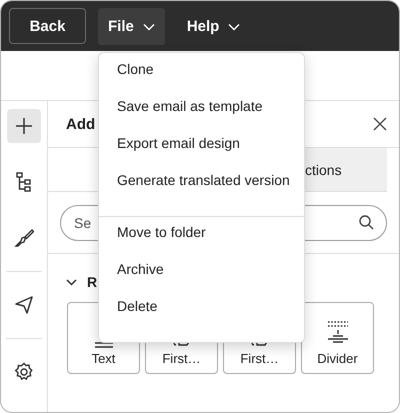  Describe the element at coordinates (81, 124) in the screenshot. I see `panel-title: Add` at that location.